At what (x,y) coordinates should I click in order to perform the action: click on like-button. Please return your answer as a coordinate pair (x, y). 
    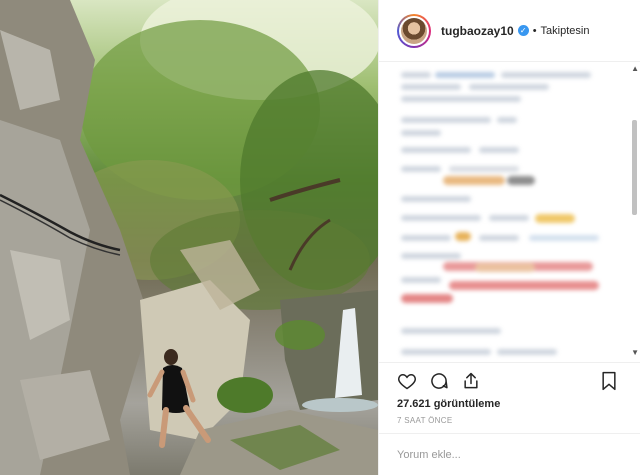
    Looking at the image, I should click on (407, 381).